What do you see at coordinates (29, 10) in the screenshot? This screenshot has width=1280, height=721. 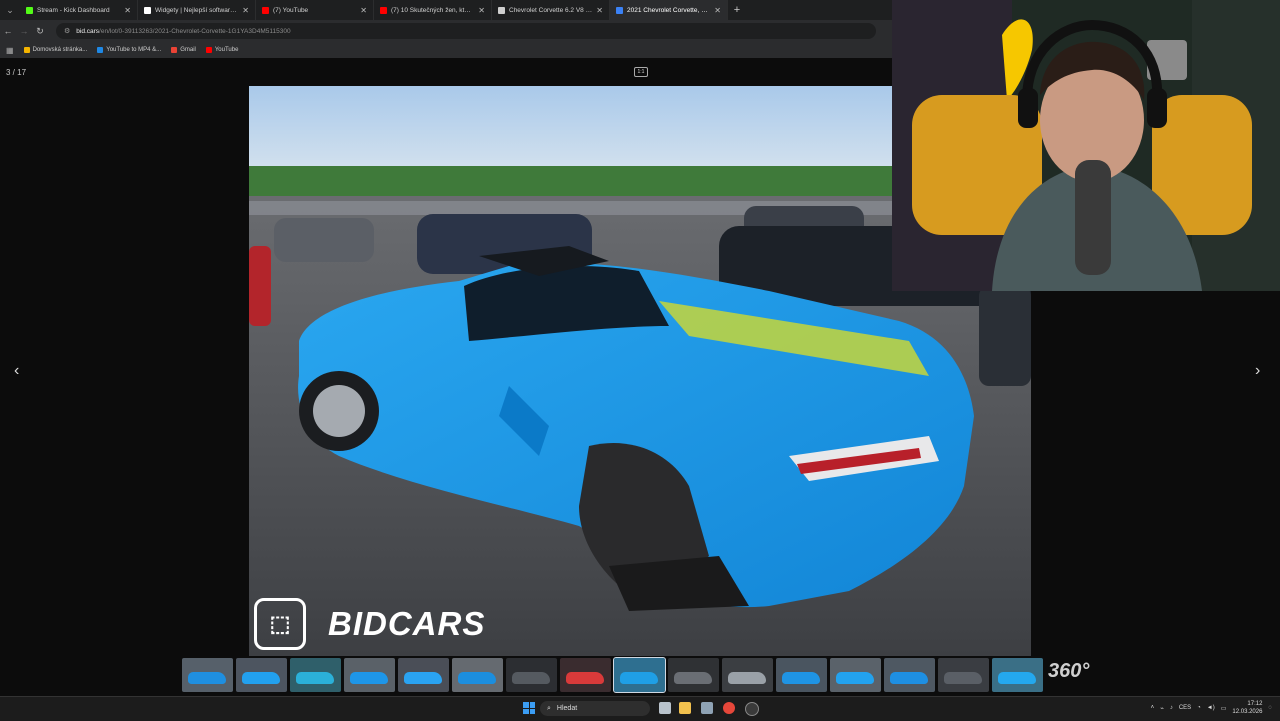 I see `kick-icon` at bounding box center [29, 10].